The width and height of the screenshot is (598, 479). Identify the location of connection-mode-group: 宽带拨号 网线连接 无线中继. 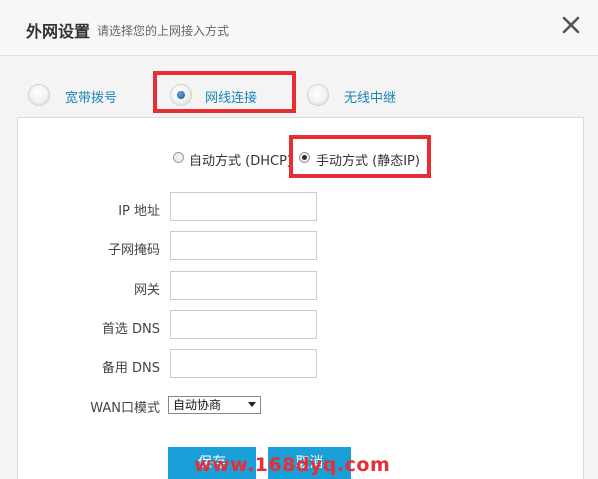
(299, 96).